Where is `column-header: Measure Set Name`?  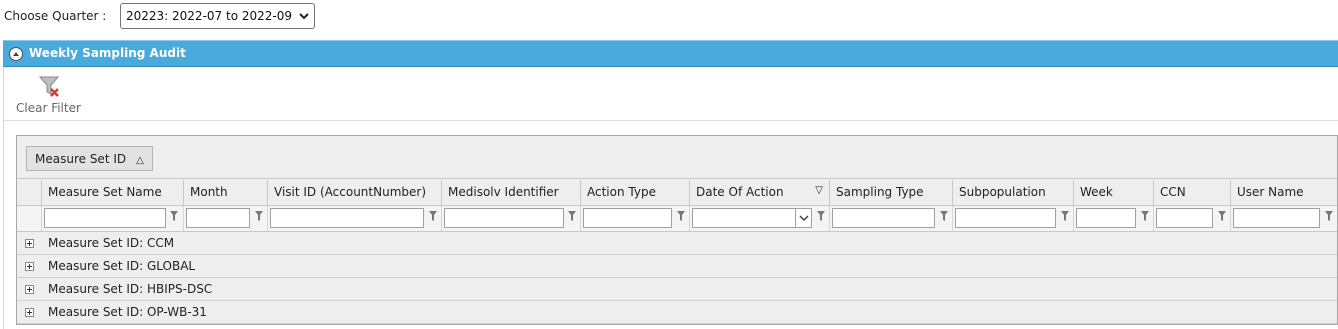 column-header: Measure Set Name is located at coordinates (112, 192).